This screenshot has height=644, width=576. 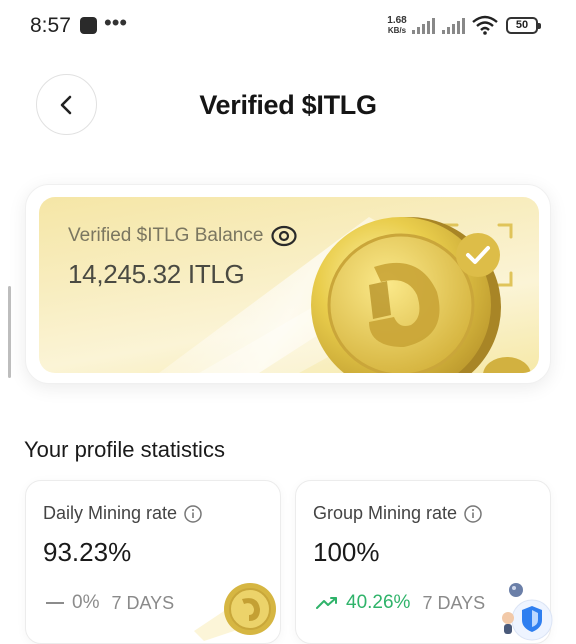 I want to click on battery-icon: 50, so click(x=523, y=25).